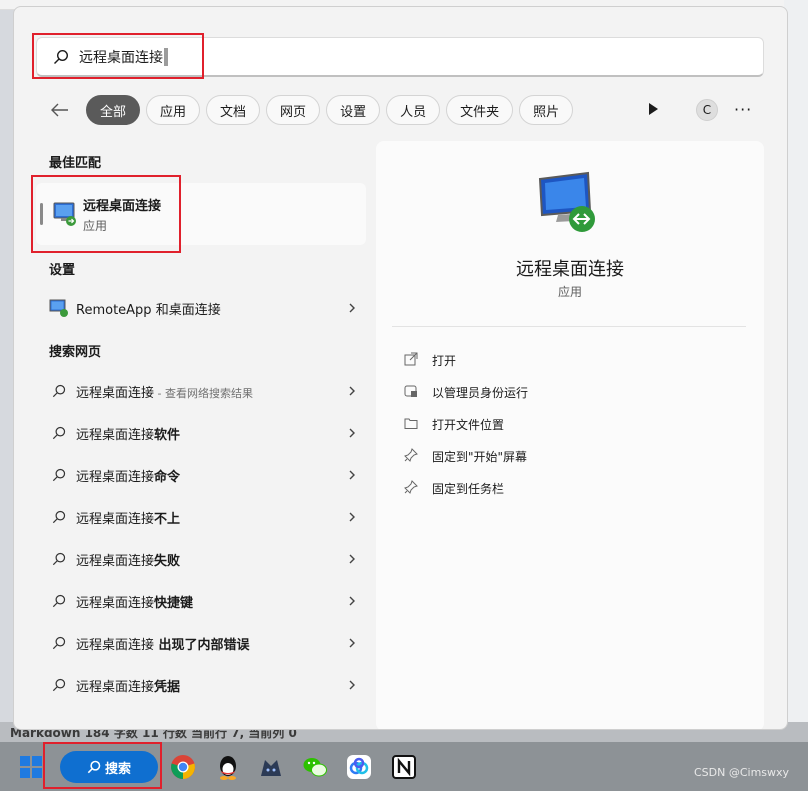 Image resolution: width=808 pixels, height=791 pixels. I want to click on remote-desktop-large-icon, so click(566, 201).